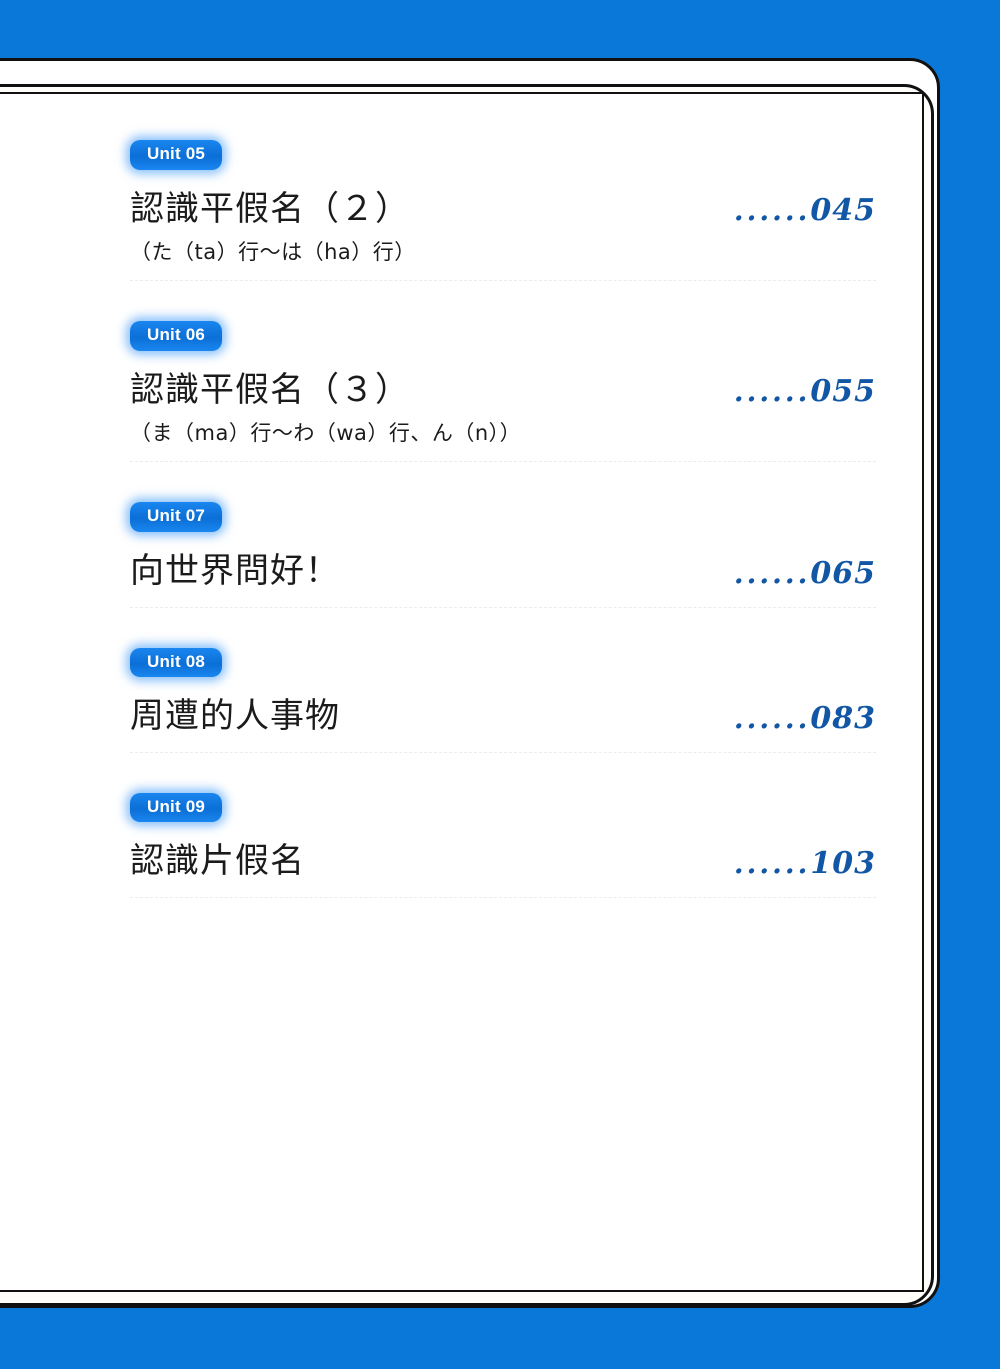 The height and width of the screenshot is (1369, 1000). What do you see at coordinates (176, 662) in the screenshot?
I see `unit-badge: Unit 08` at bounding box center [176, 662].